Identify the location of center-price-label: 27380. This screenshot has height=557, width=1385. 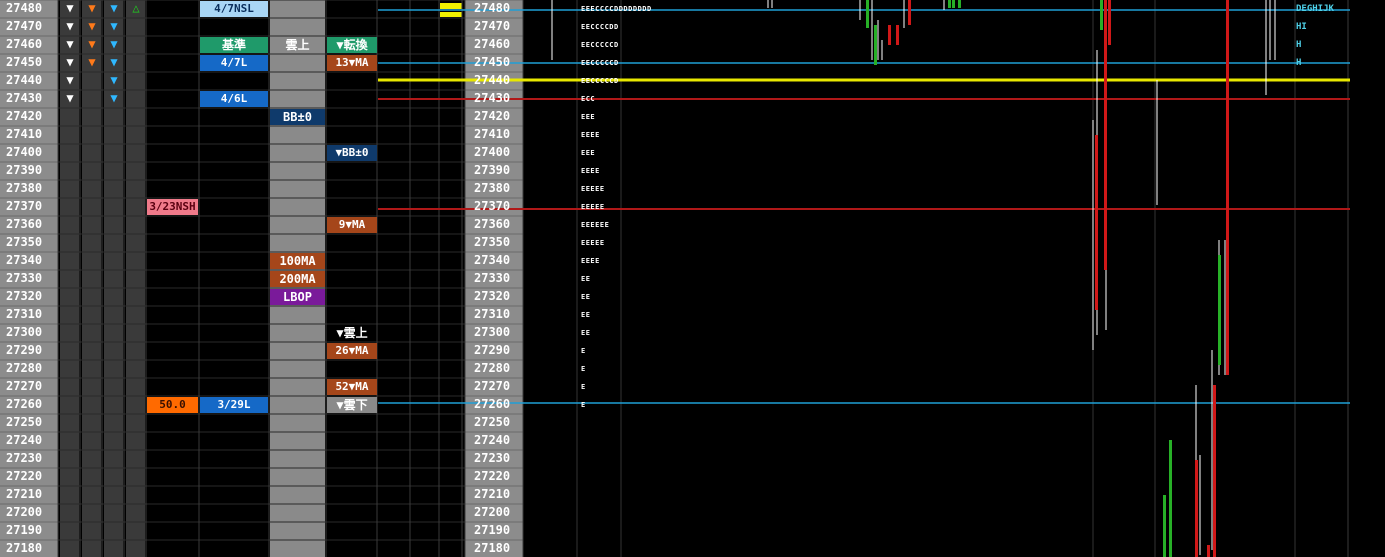
(492, 188).